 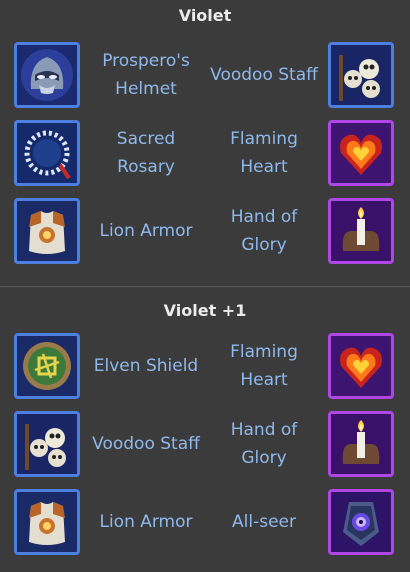 What do you see at coordinates (47, 75) in the screenshot?
I see `helmet-icon` at bounding box center [47, 75].